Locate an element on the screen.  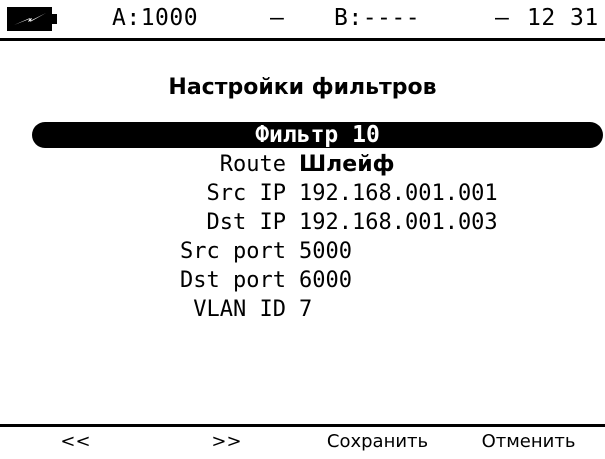
softkey-bar: << >> Сохранить Отменить is located at coordinates (302, 441).